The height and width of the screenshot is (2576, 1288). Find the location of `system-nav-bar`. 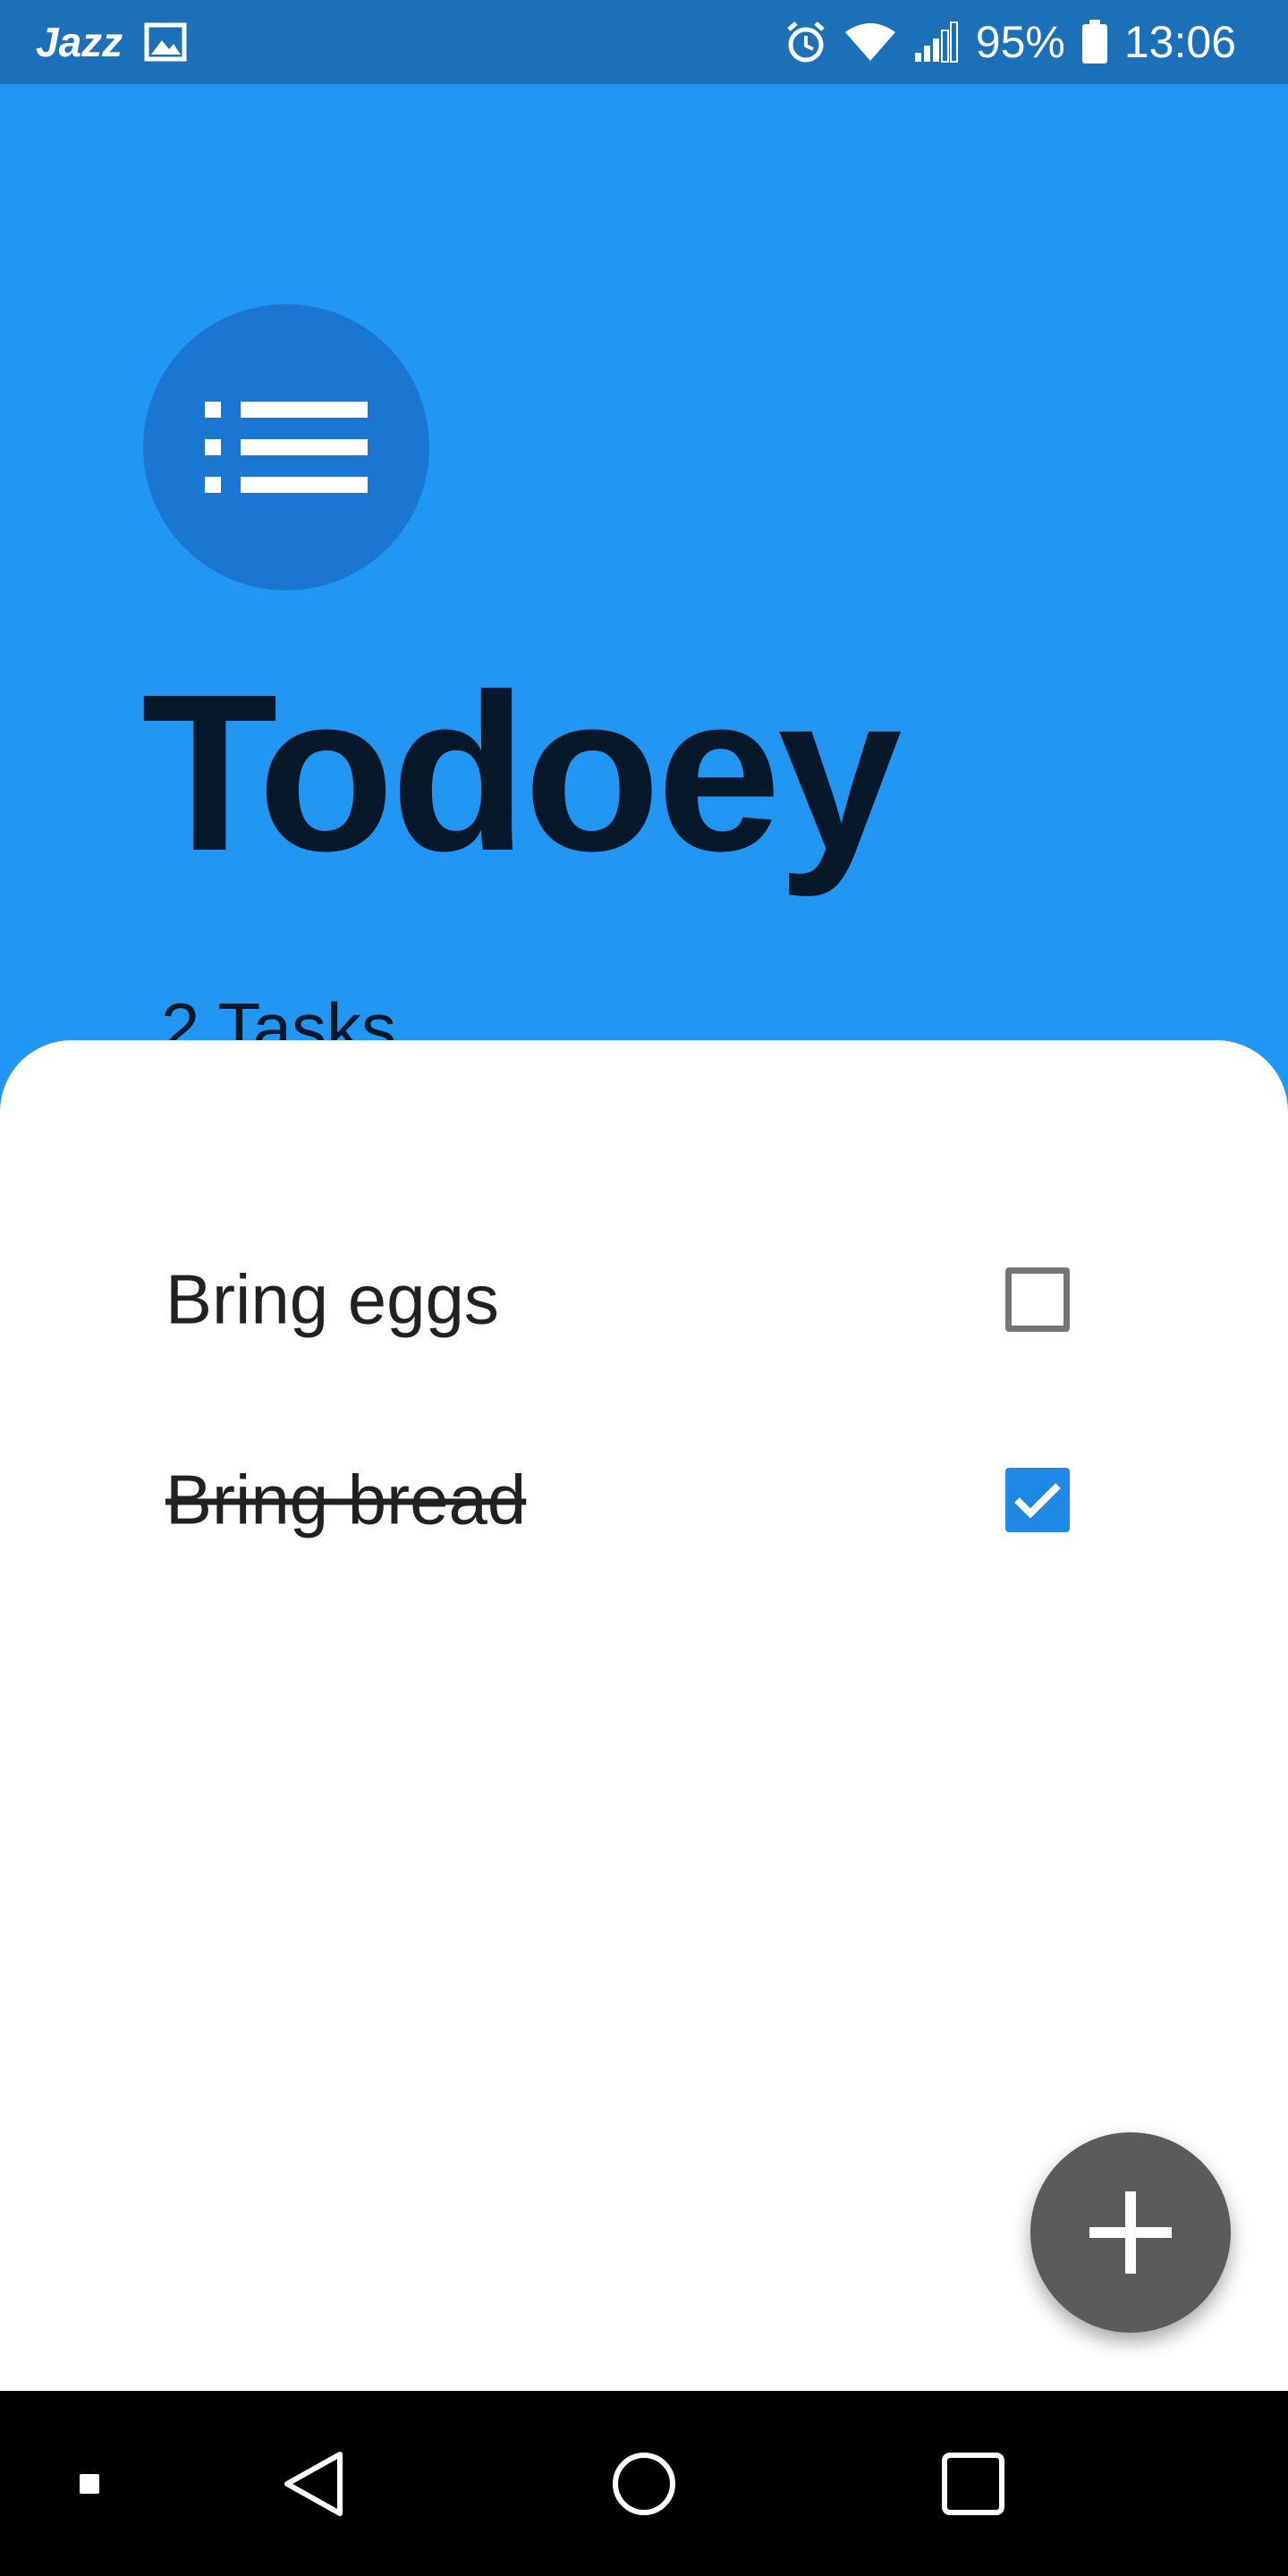

system-nav-bar is located at coordinates (644, 2483).